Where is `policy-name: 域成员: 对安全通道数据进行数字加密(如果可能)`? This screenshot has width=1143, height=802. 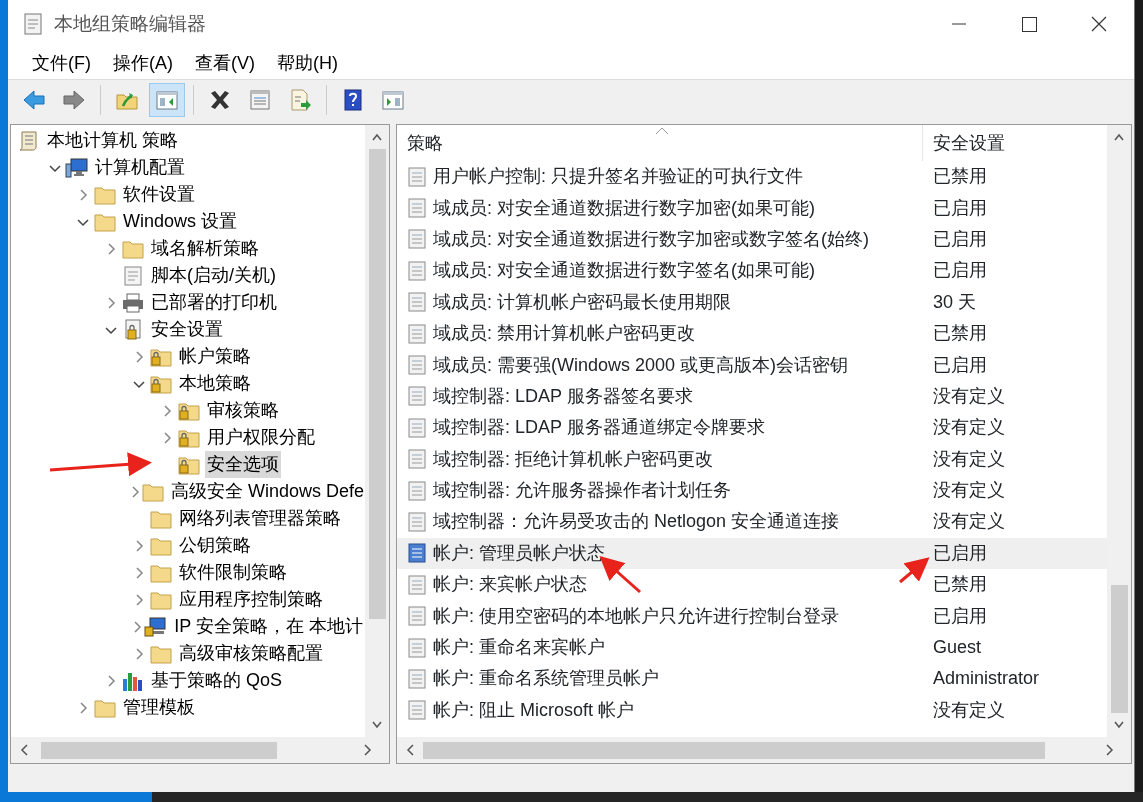 policy-name: 域成员: 对安全通道数据进行数字加密(如果可能) is located at coordinates (624, 208).